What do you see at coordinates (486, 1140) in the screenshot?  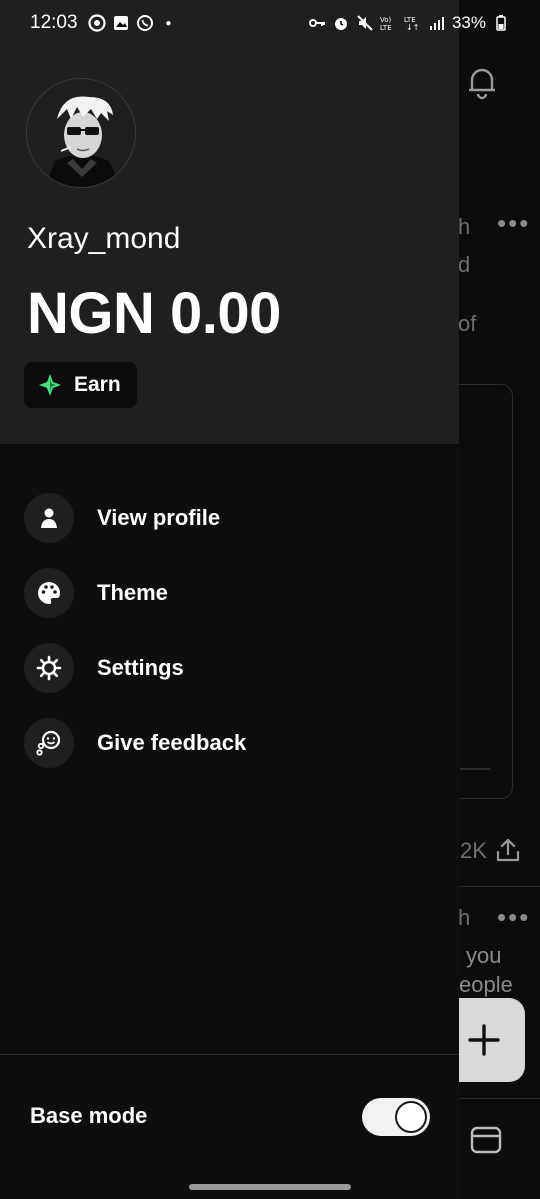 I see `inbox-icon` at bounding box center [486, 1140].